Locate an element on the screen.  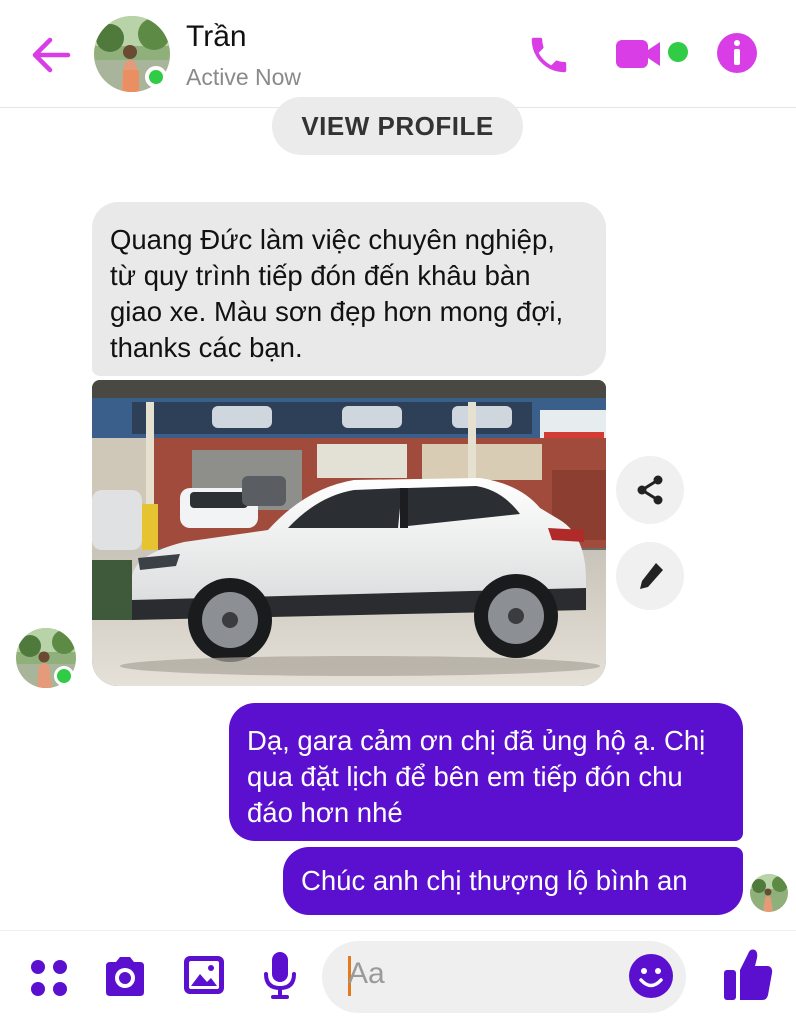
pencil-icon is located at coordinates (651, 576).